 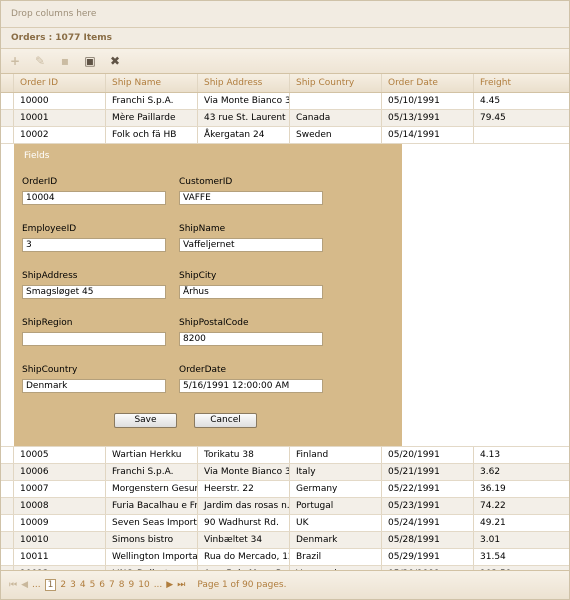 I want to click on customer-id-field, so click(x=251, y=198).